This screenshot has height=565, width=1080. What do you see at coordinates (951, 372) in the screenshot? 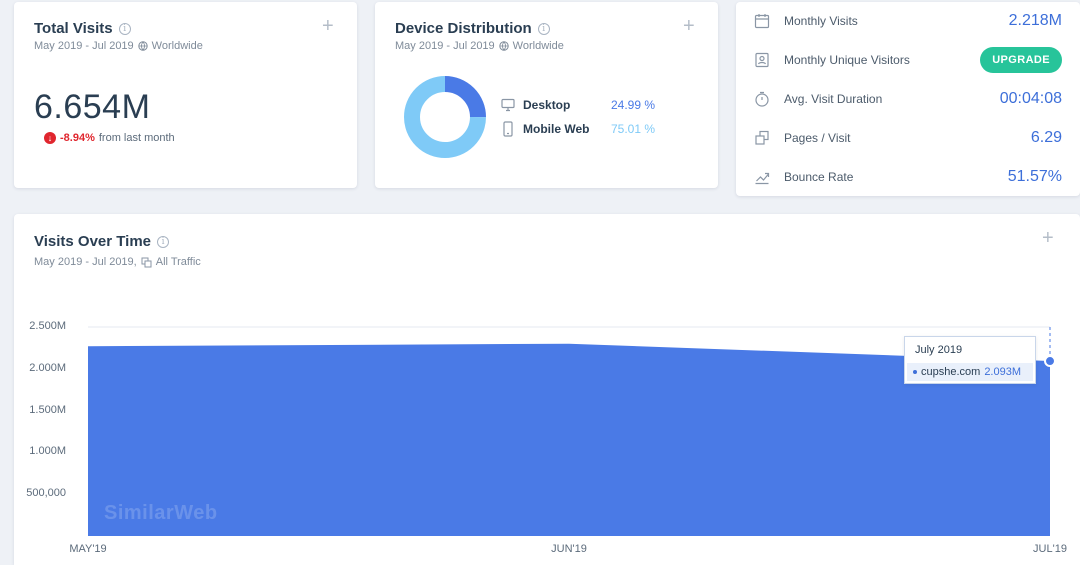
I see `tooltip-site: cupshe.com` at bounding box center [951, 372].